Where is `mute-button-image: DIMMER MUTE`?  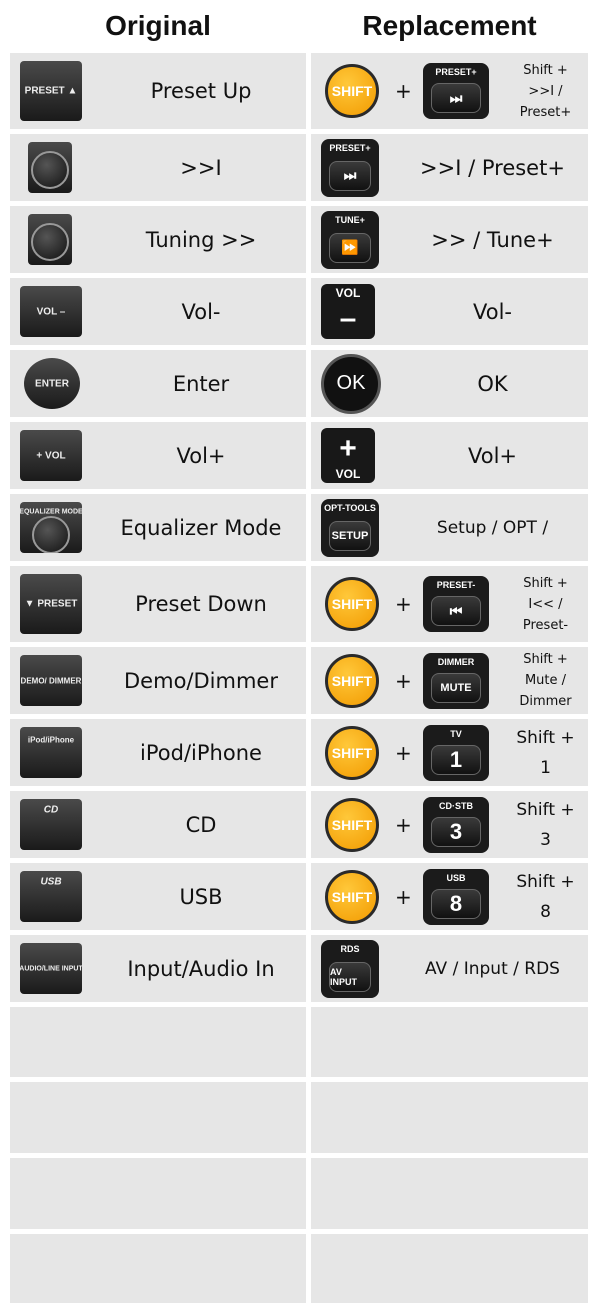
mute-button-image: DIMMER MUTE is located at coordinates (456, 680).